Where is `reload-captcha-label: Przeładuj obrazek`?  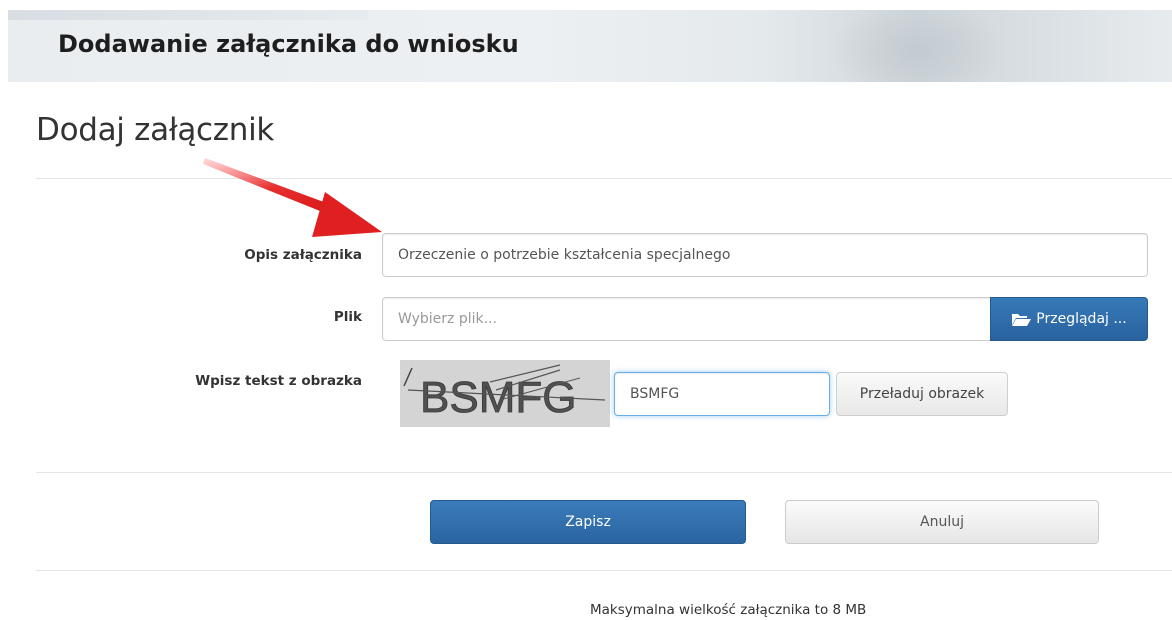 reload-captcha-label: Przeładuj obrazek is located at coordinates (922, 394).